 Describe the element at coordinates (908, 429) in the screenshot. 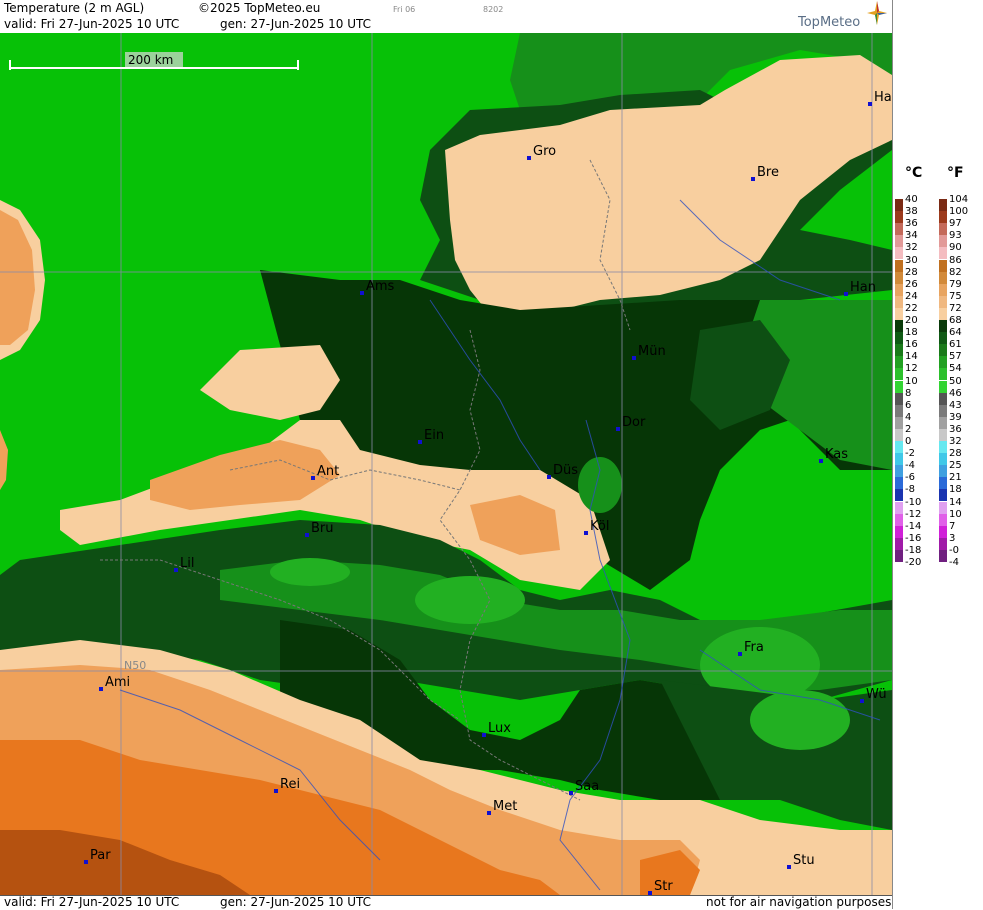

I see `legend-celsius-label: 2` at that location.